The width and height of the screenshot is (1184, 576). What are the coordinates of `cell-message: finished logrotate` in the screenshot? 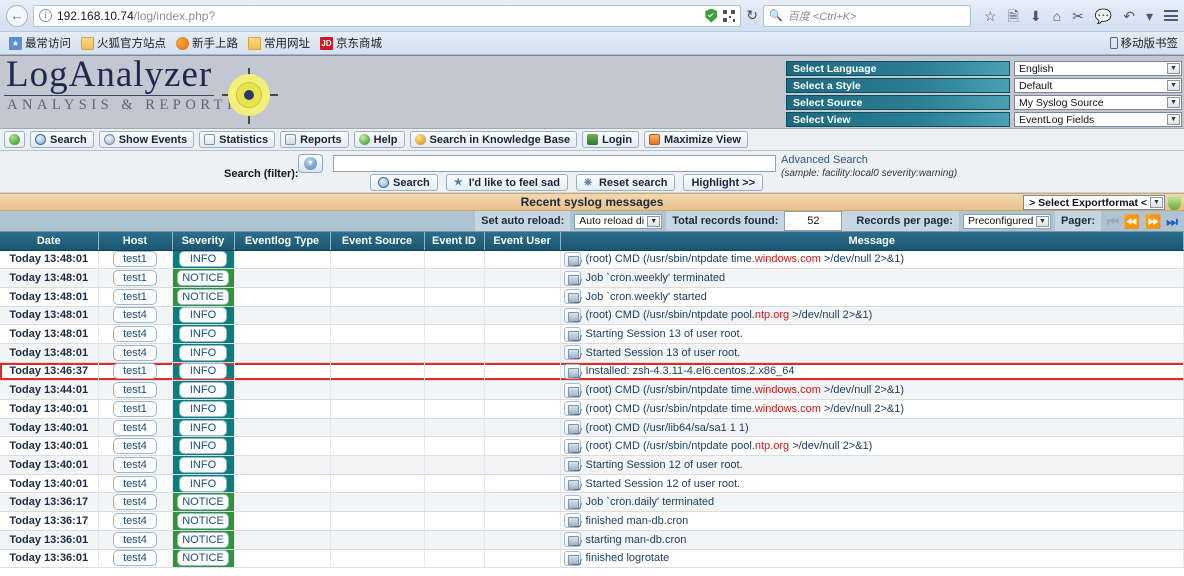 It's located at (872, 559).